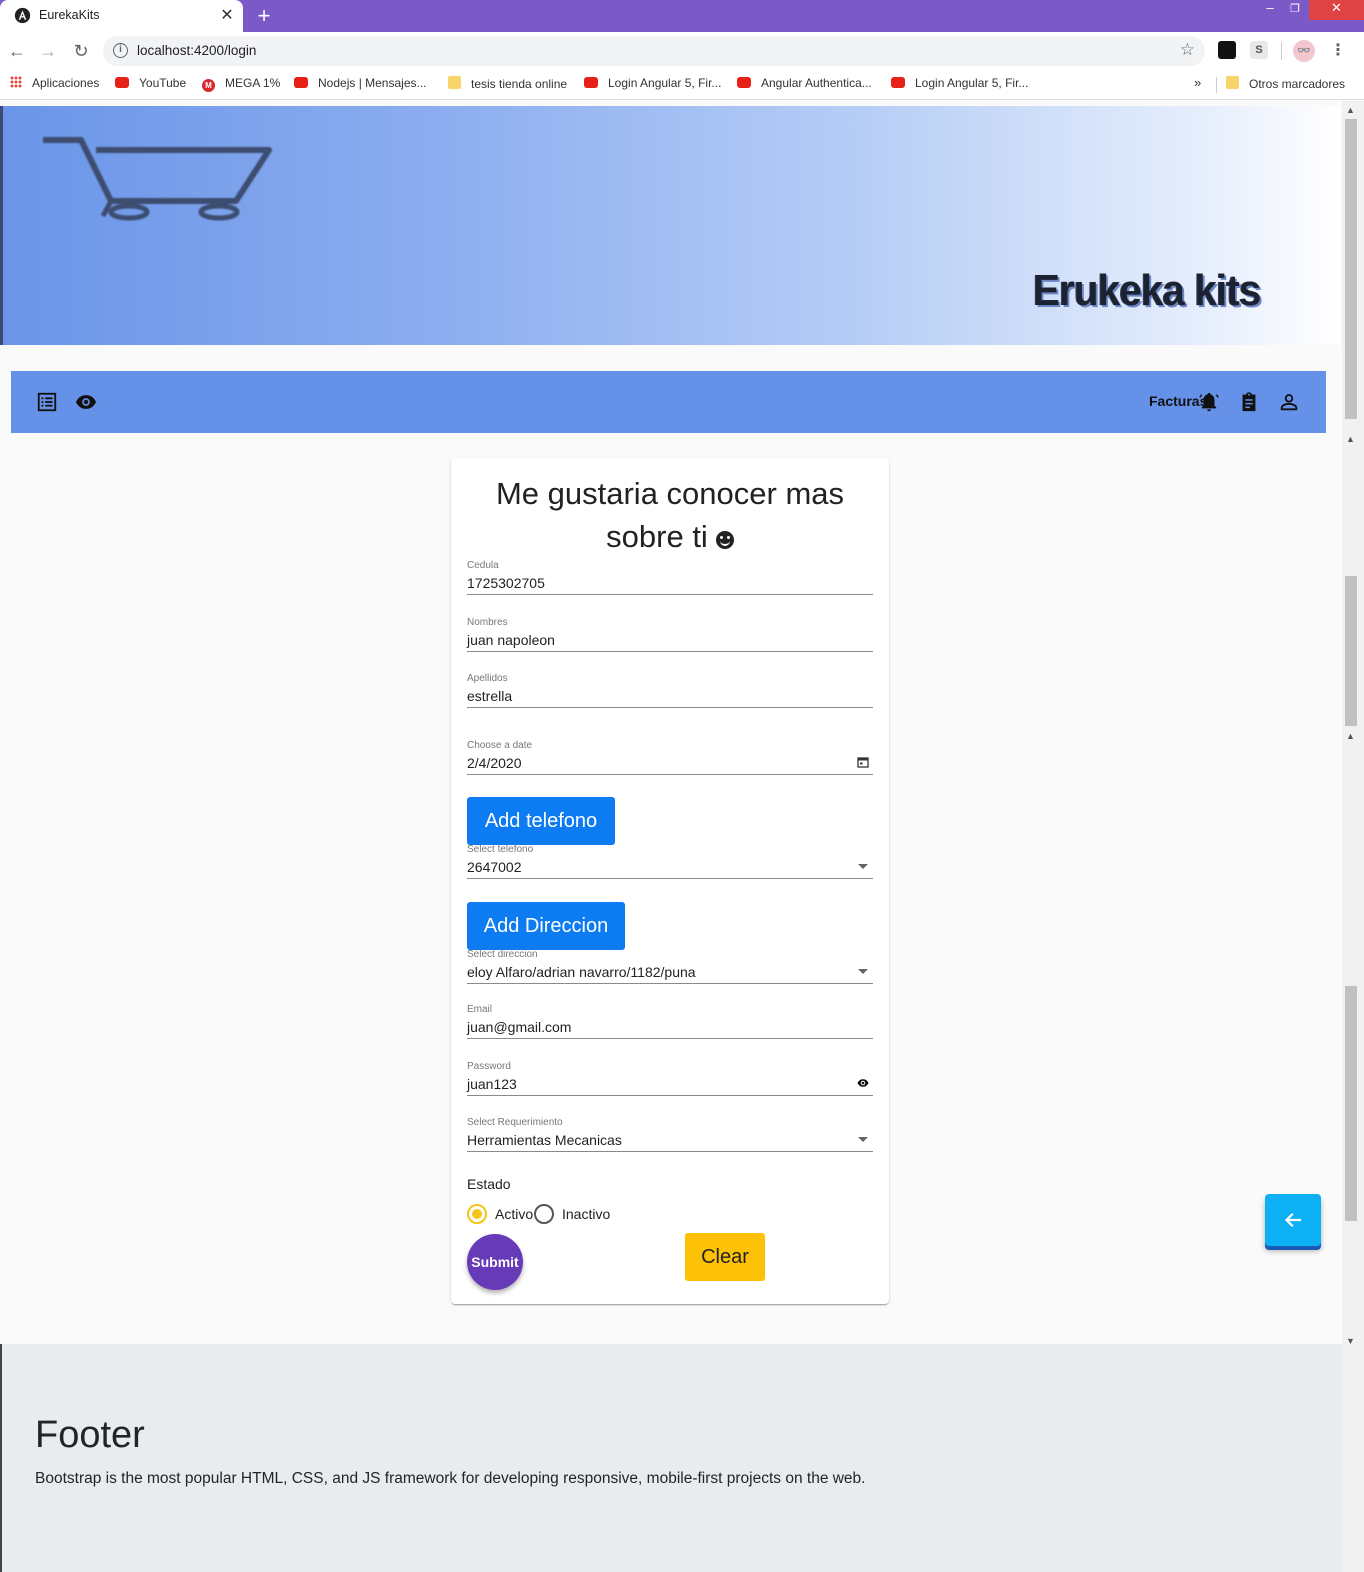  What do you see at coordinates (1259, 50) in the screenshot?
I see `extension-s-icon: S` at bounding box center [1259, 50].